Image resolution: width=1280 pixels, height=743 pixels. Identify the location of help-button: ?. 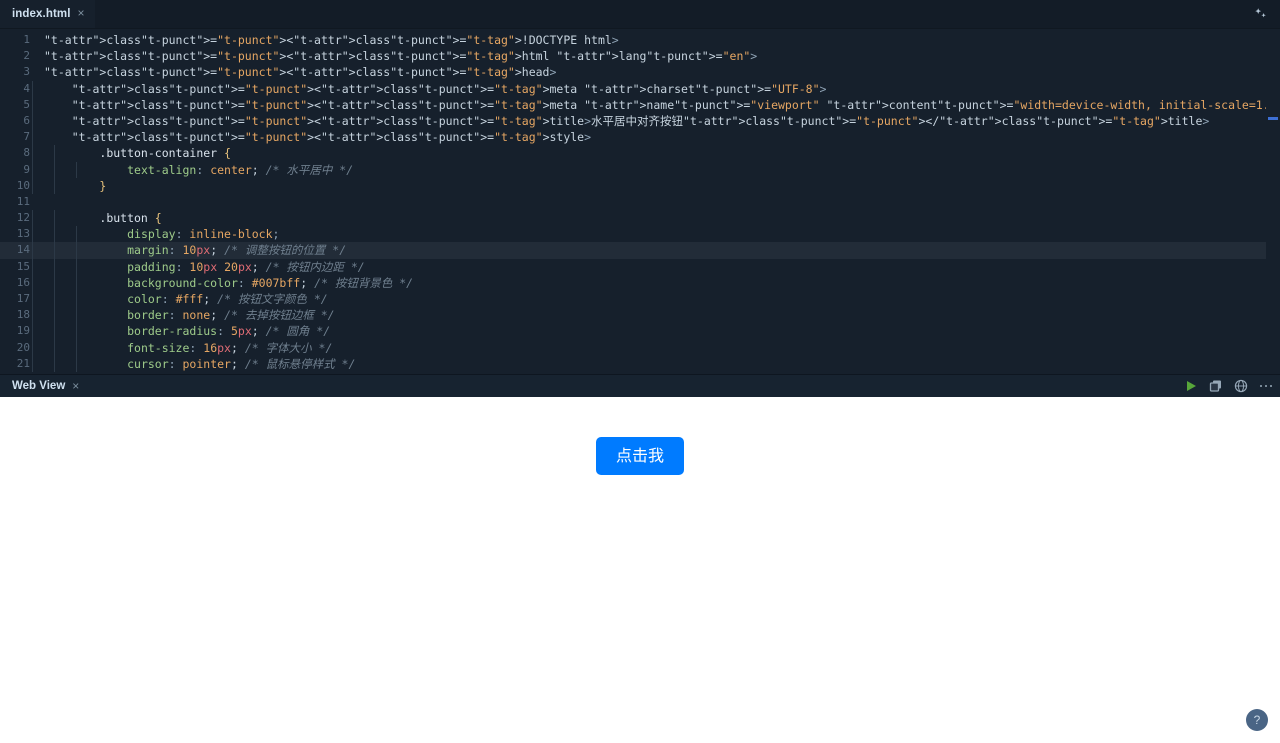
(1257, 720).